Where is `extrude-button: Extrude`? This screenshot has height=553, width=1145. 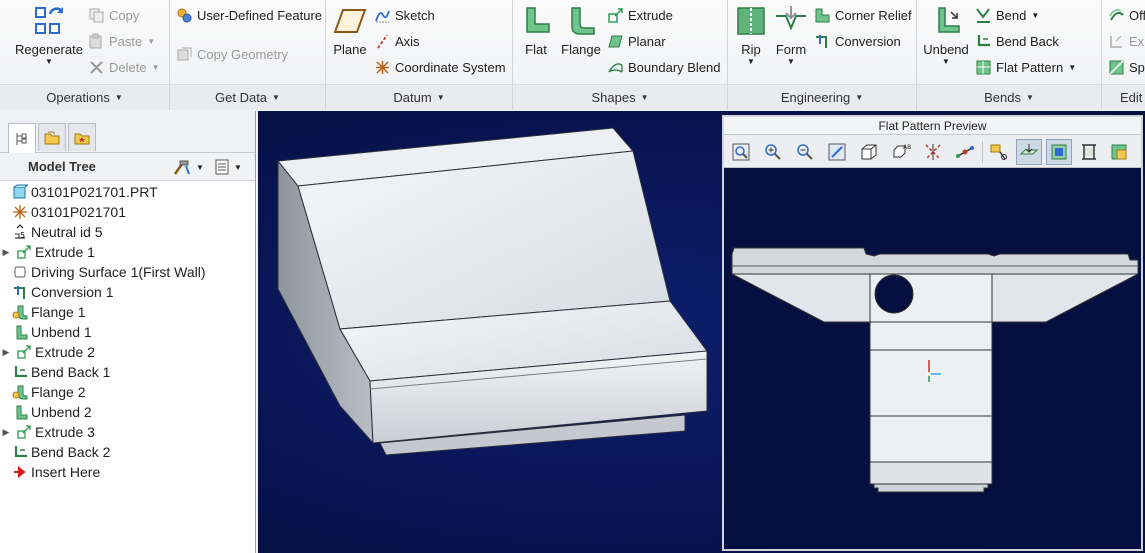 extrude-button: Extrude is located at coordinates (640, 15).